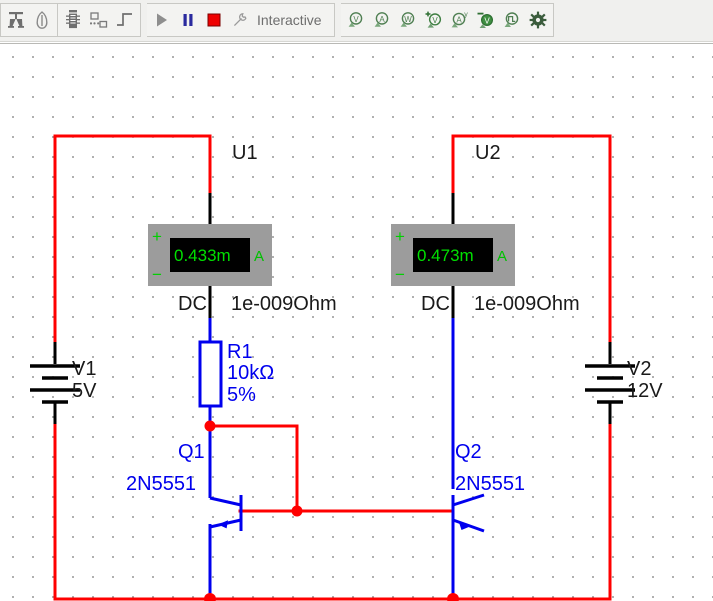 The height and width of the screenshot is (601, 713). What do you see at coordinates (639, 369) in the screenshot?
I see `source-v2-ref-label: V2` at bounding box center [639, 369].